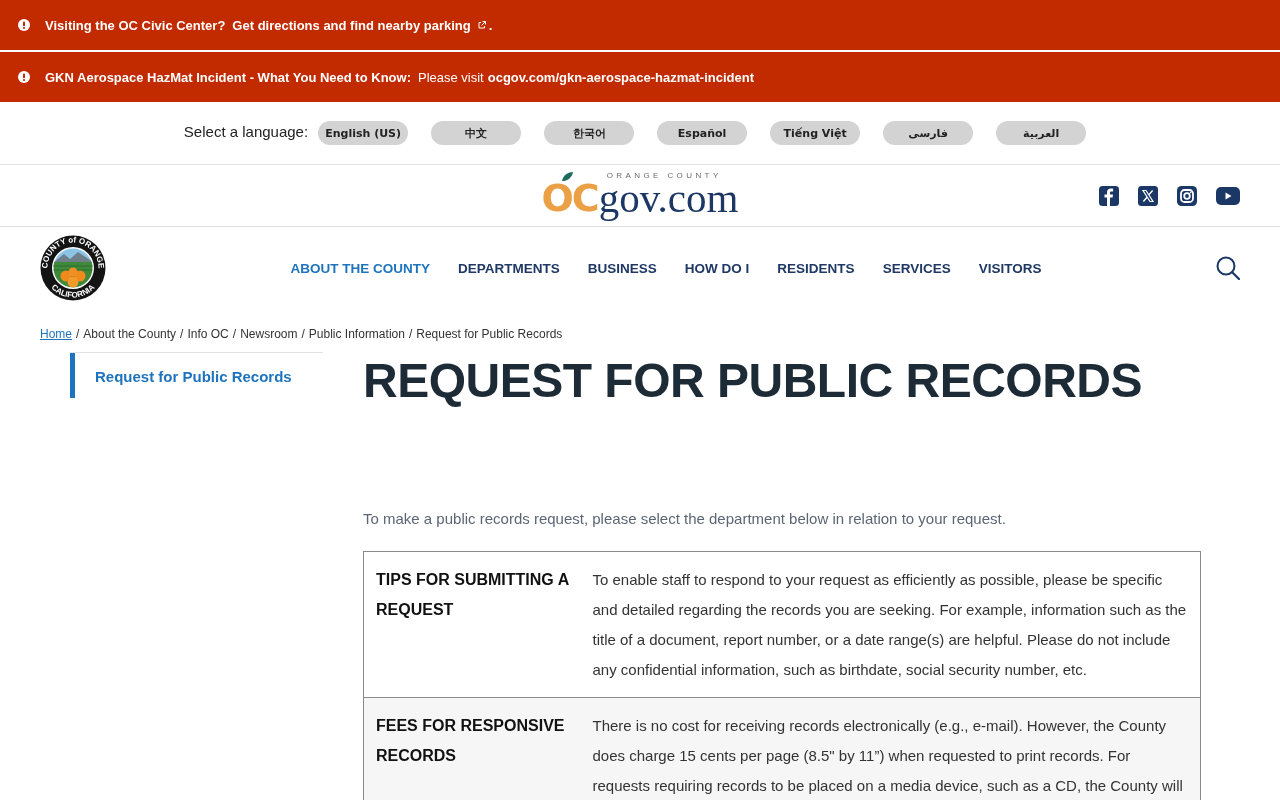 The width and height of the screenshot is (1280, 800). Describe the element at coordinates (1228, 268) in the screenshot. I see `search-icon` at that location.